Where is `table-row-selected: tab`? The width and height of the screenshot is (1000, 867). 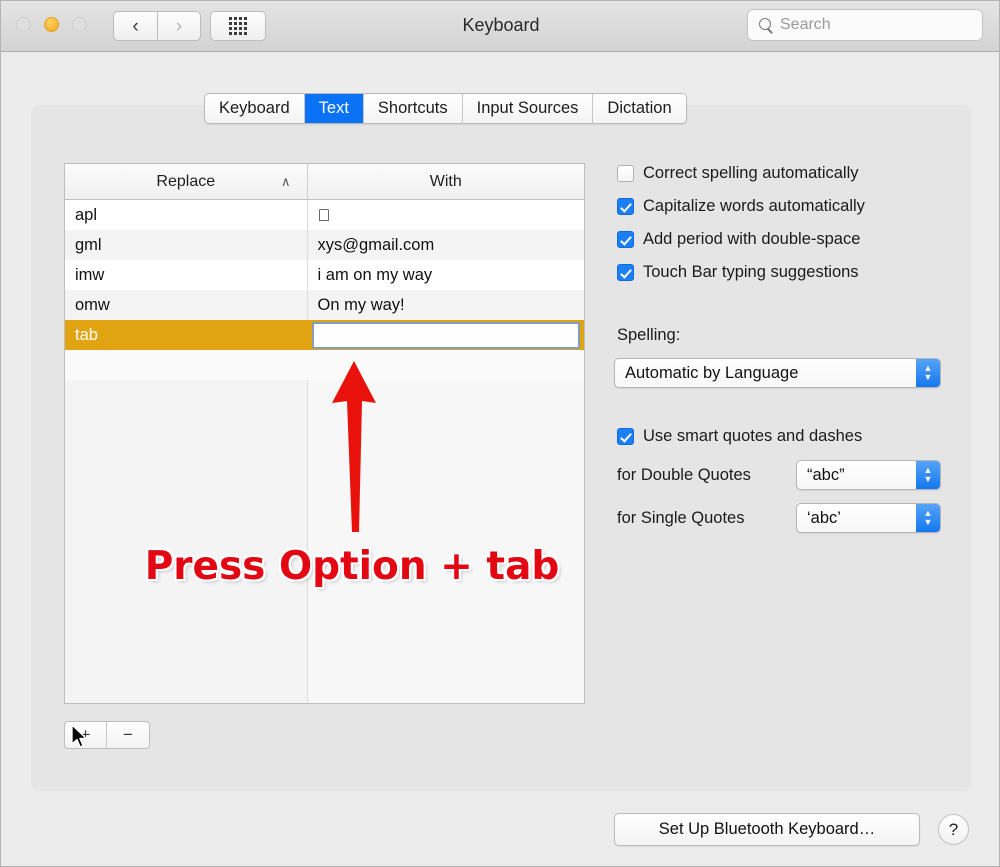 table-row-selected: tab is located at coordinates (324, 335).